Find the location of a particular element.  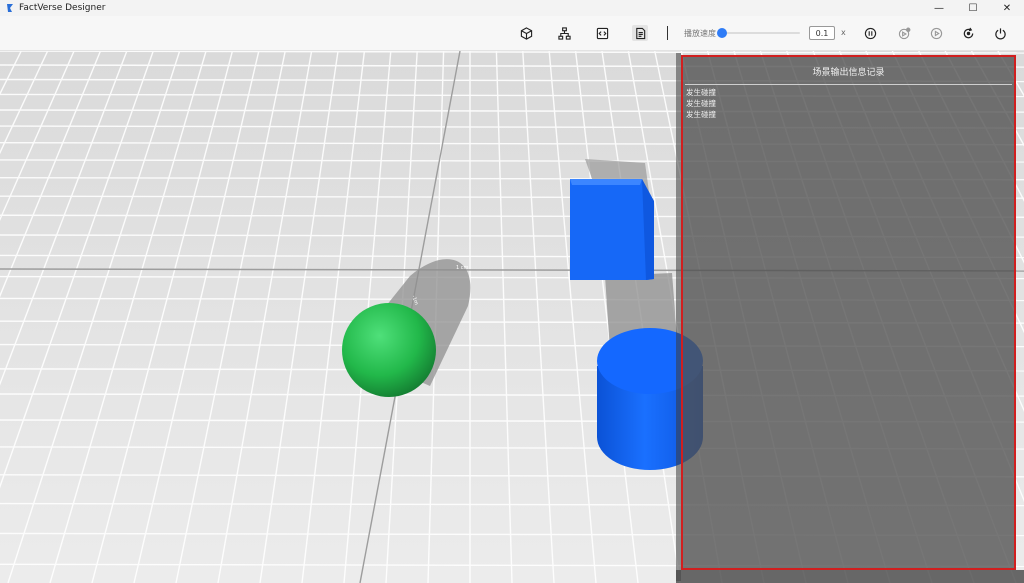

pause-icon is located at coordinates (870, 33).